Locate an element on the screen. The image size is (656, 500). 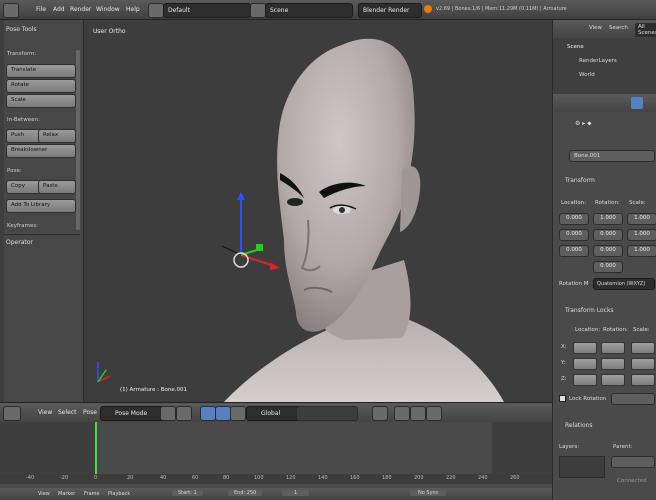
rotation-z: 0.000 is located at coordinates (608, 267).